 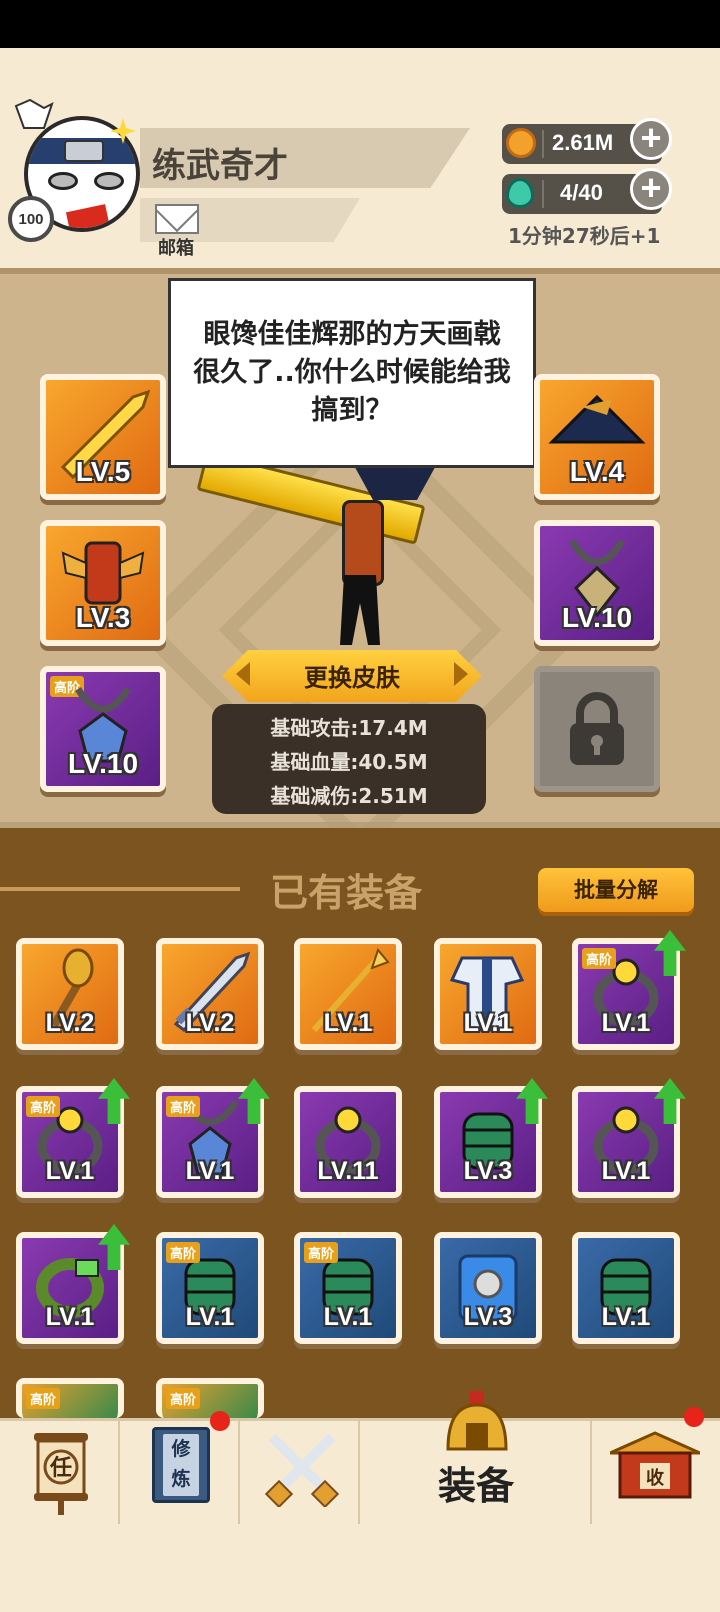 What do you see at coordinates (583, 142) in the screenshot?
I see `coin-value: 2.61M` at bounding box center [583, 142].